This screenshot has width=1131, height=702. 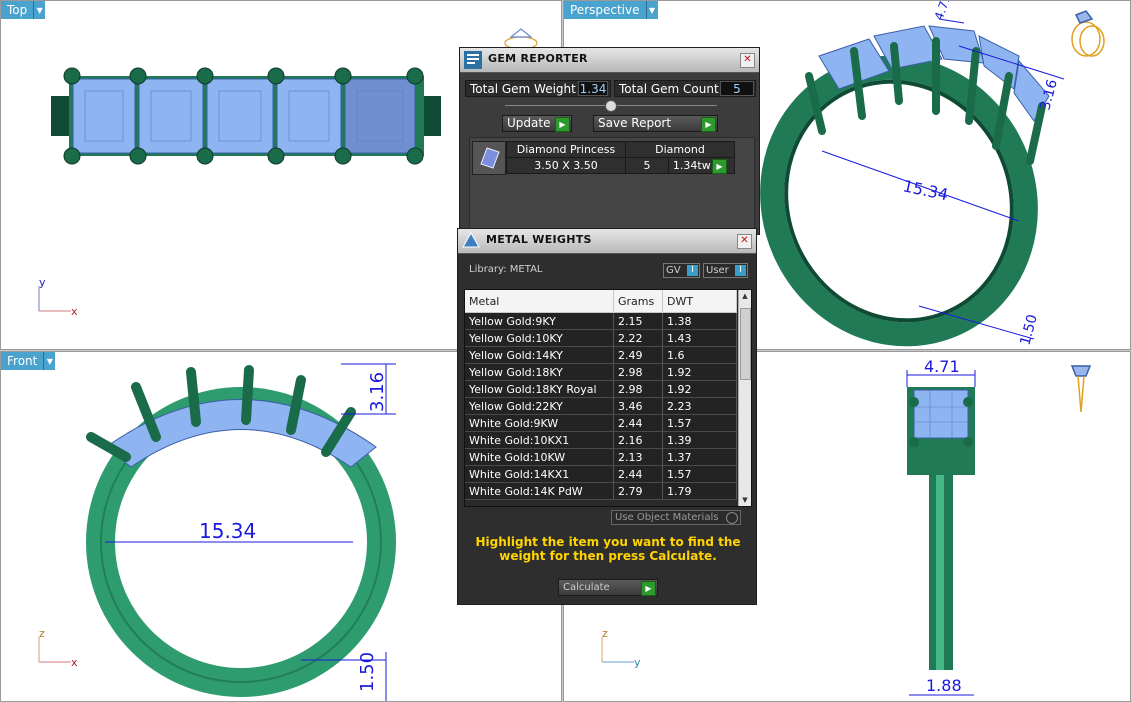 I want to click on metal-grams: 2.22, so click(x=638, y=338).